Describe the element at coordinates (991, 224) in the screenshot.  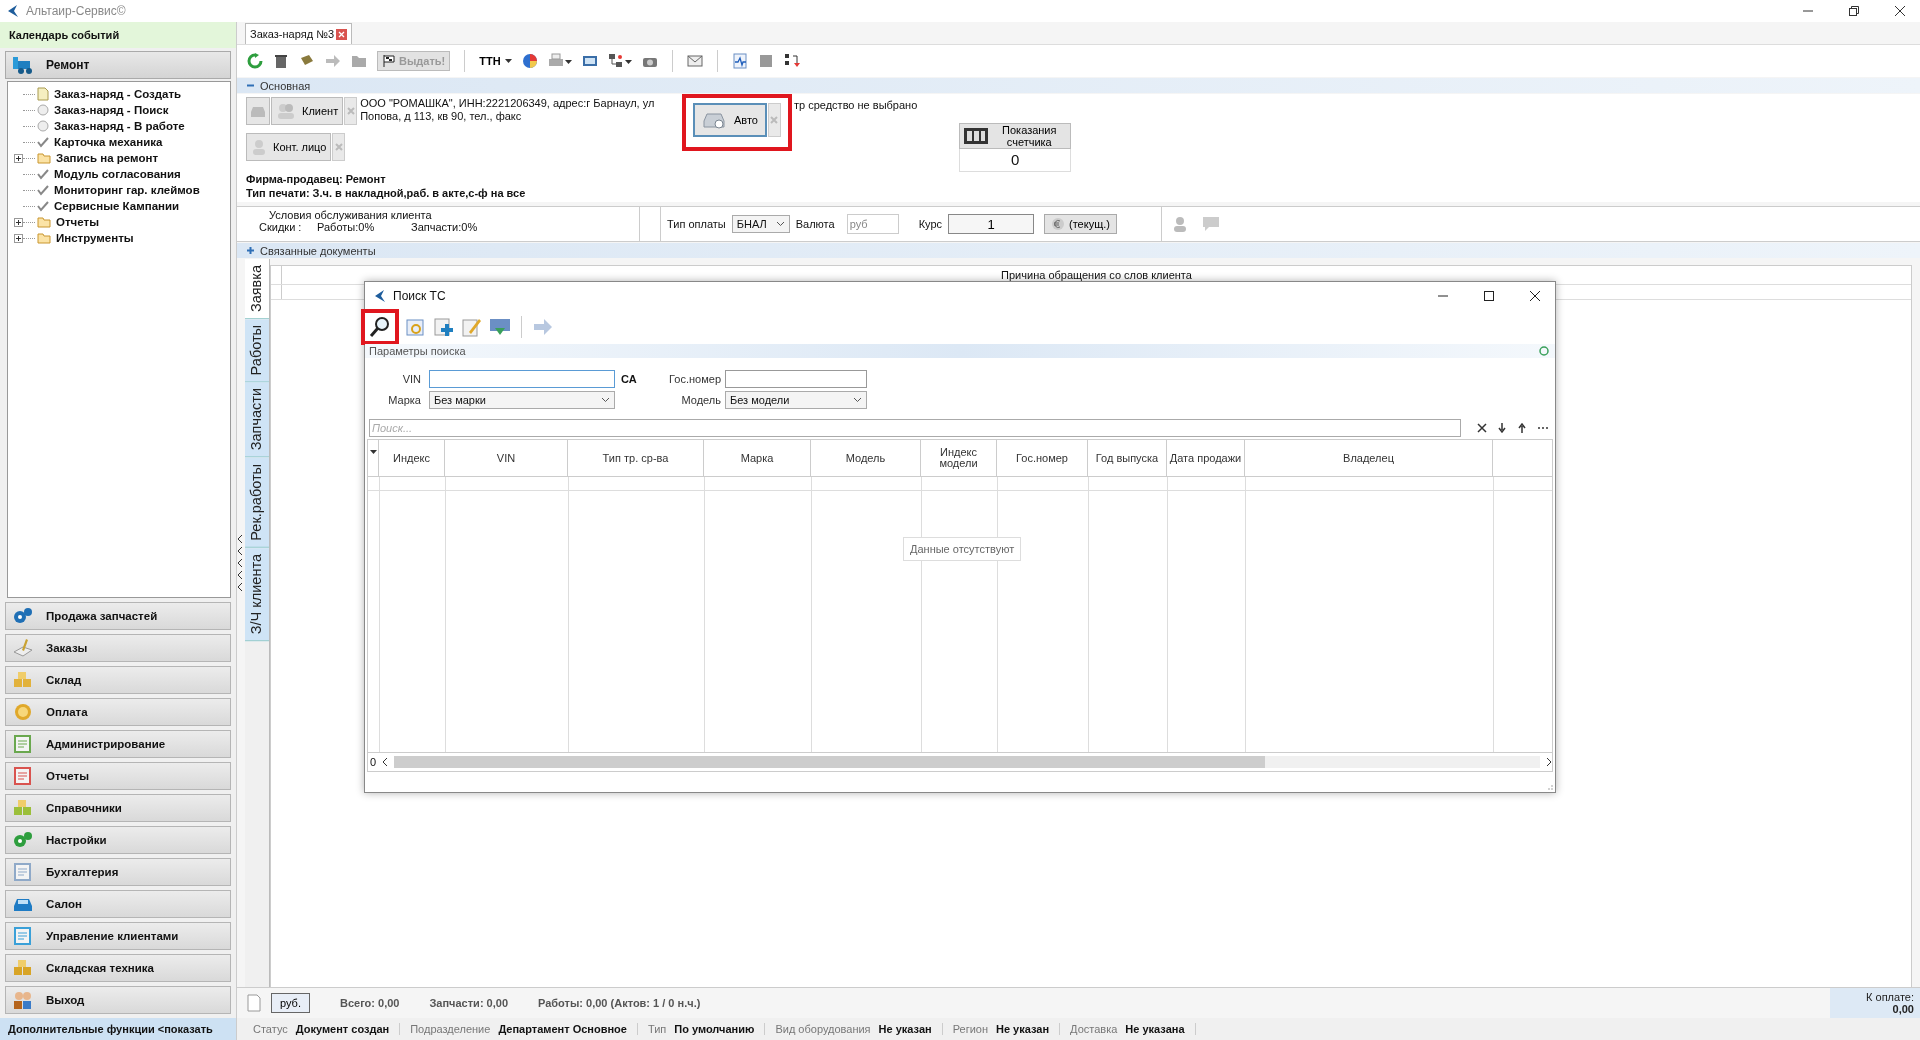
I see `rate-field: 1` at that location.